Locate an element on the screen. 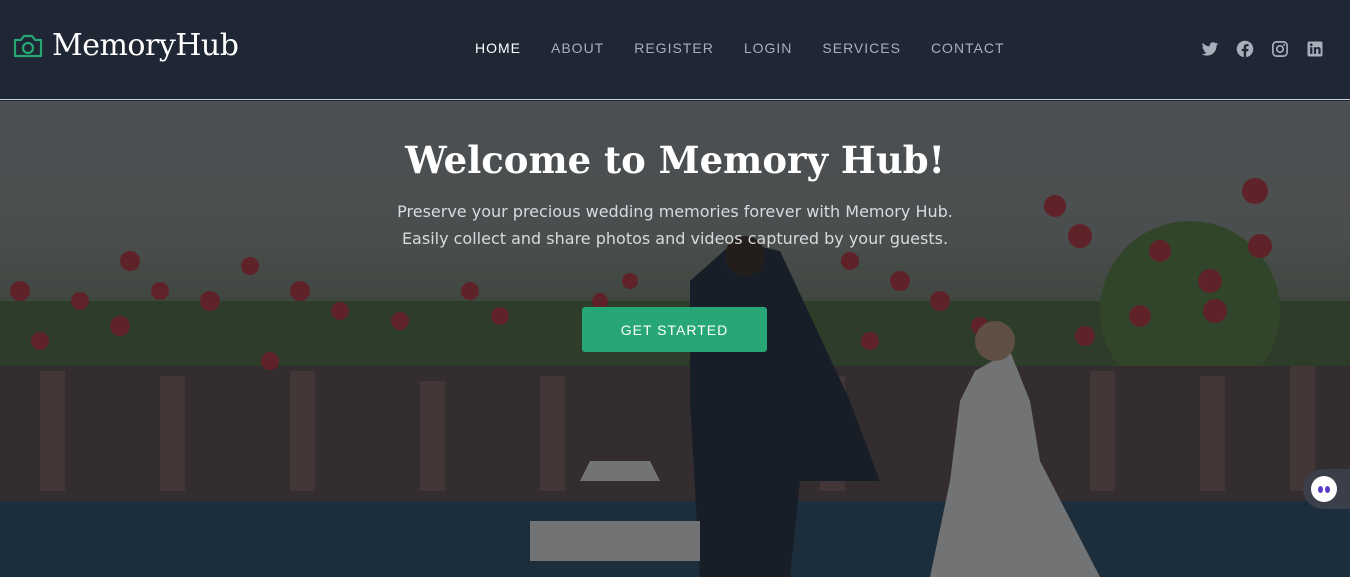  twitter-icon is located at coordinates (1210, 49).